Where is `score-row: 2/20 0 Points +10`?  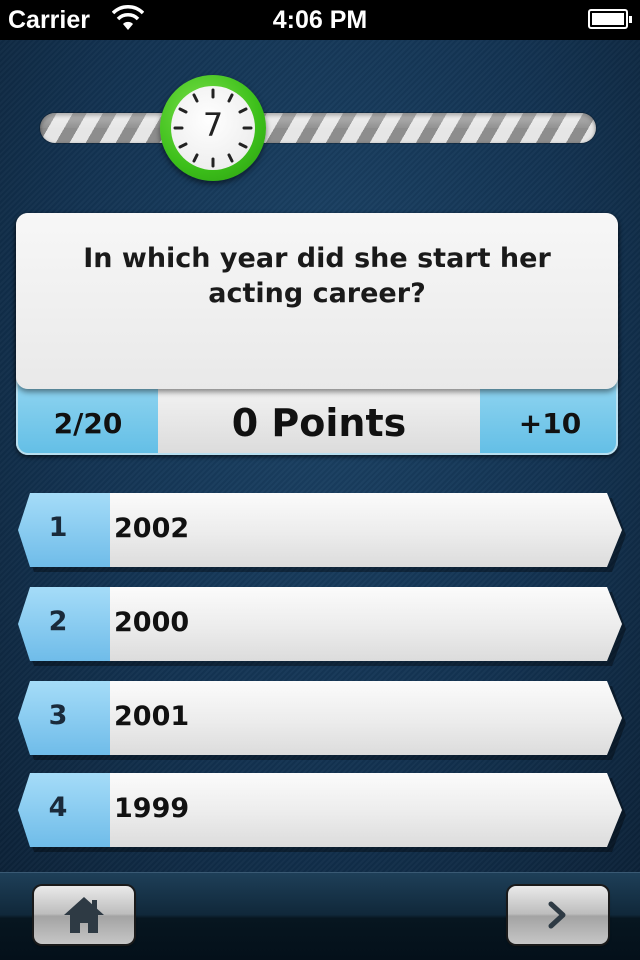 score-row: 2/20 0 Points +10 is located at coordinates (317, 418).